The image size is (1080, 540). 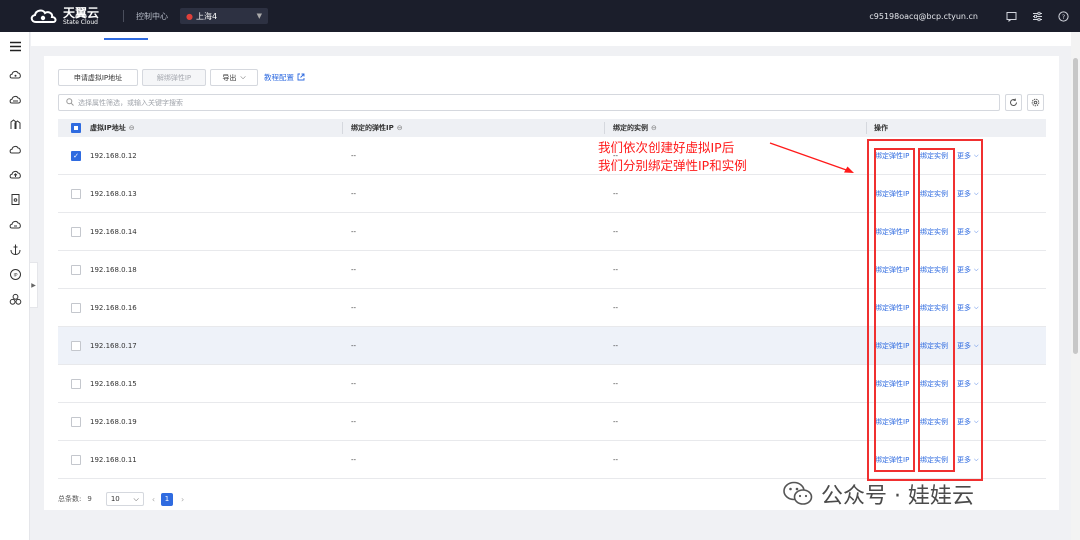 What do you see at coordinates (113, 383) in the screenshot?
I see `virtual-ip-cell: 192.168.0.15` at bounding box center [113, 383].